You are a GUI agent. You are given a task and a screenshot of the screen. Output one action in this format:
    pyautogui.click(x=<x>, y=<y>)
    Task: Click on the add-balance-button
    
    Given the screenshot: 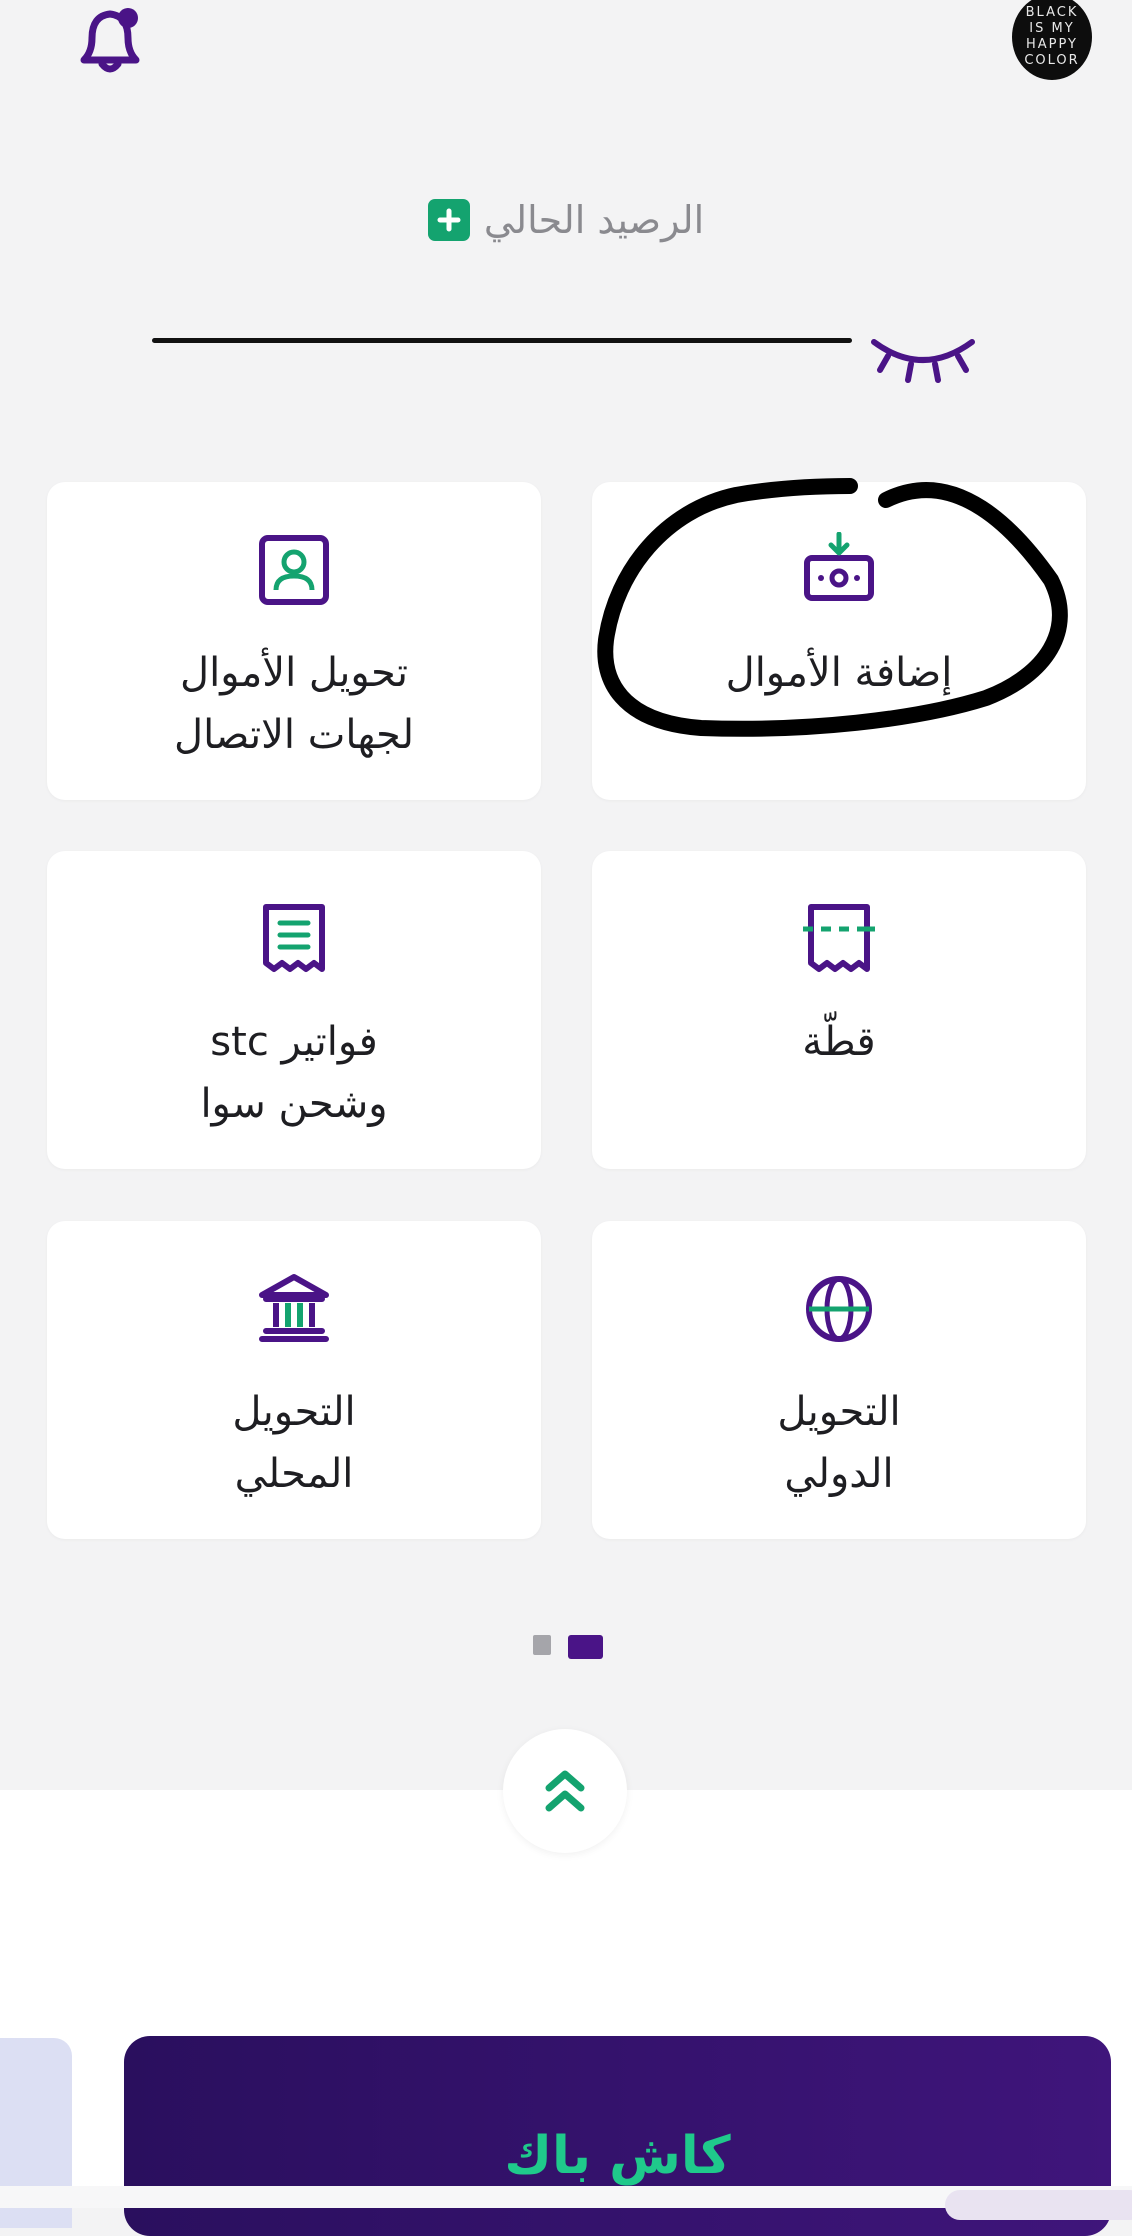 What is the action you would take?
    pyautogui.click(x=448, y=220)
    